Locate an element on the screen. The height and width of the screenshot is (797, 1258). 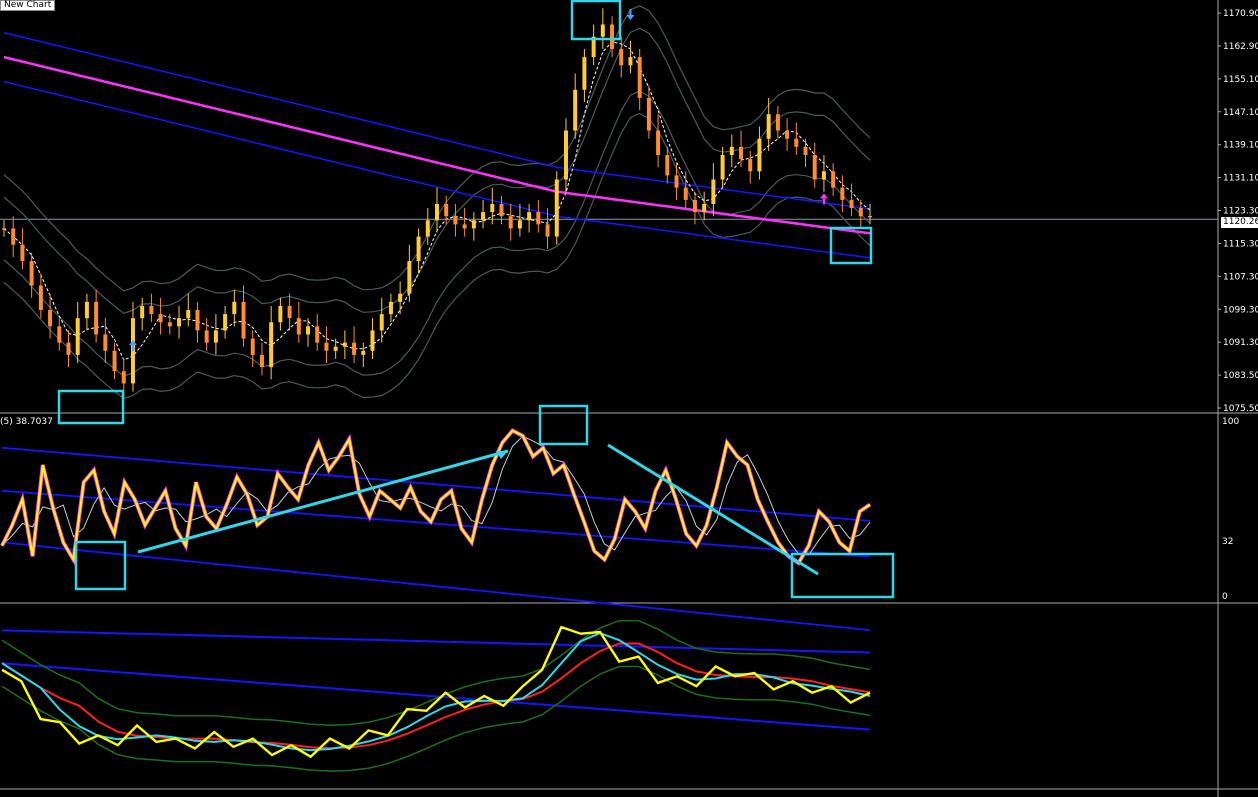
window-title: New Chart is located at coordinates (28, 5).